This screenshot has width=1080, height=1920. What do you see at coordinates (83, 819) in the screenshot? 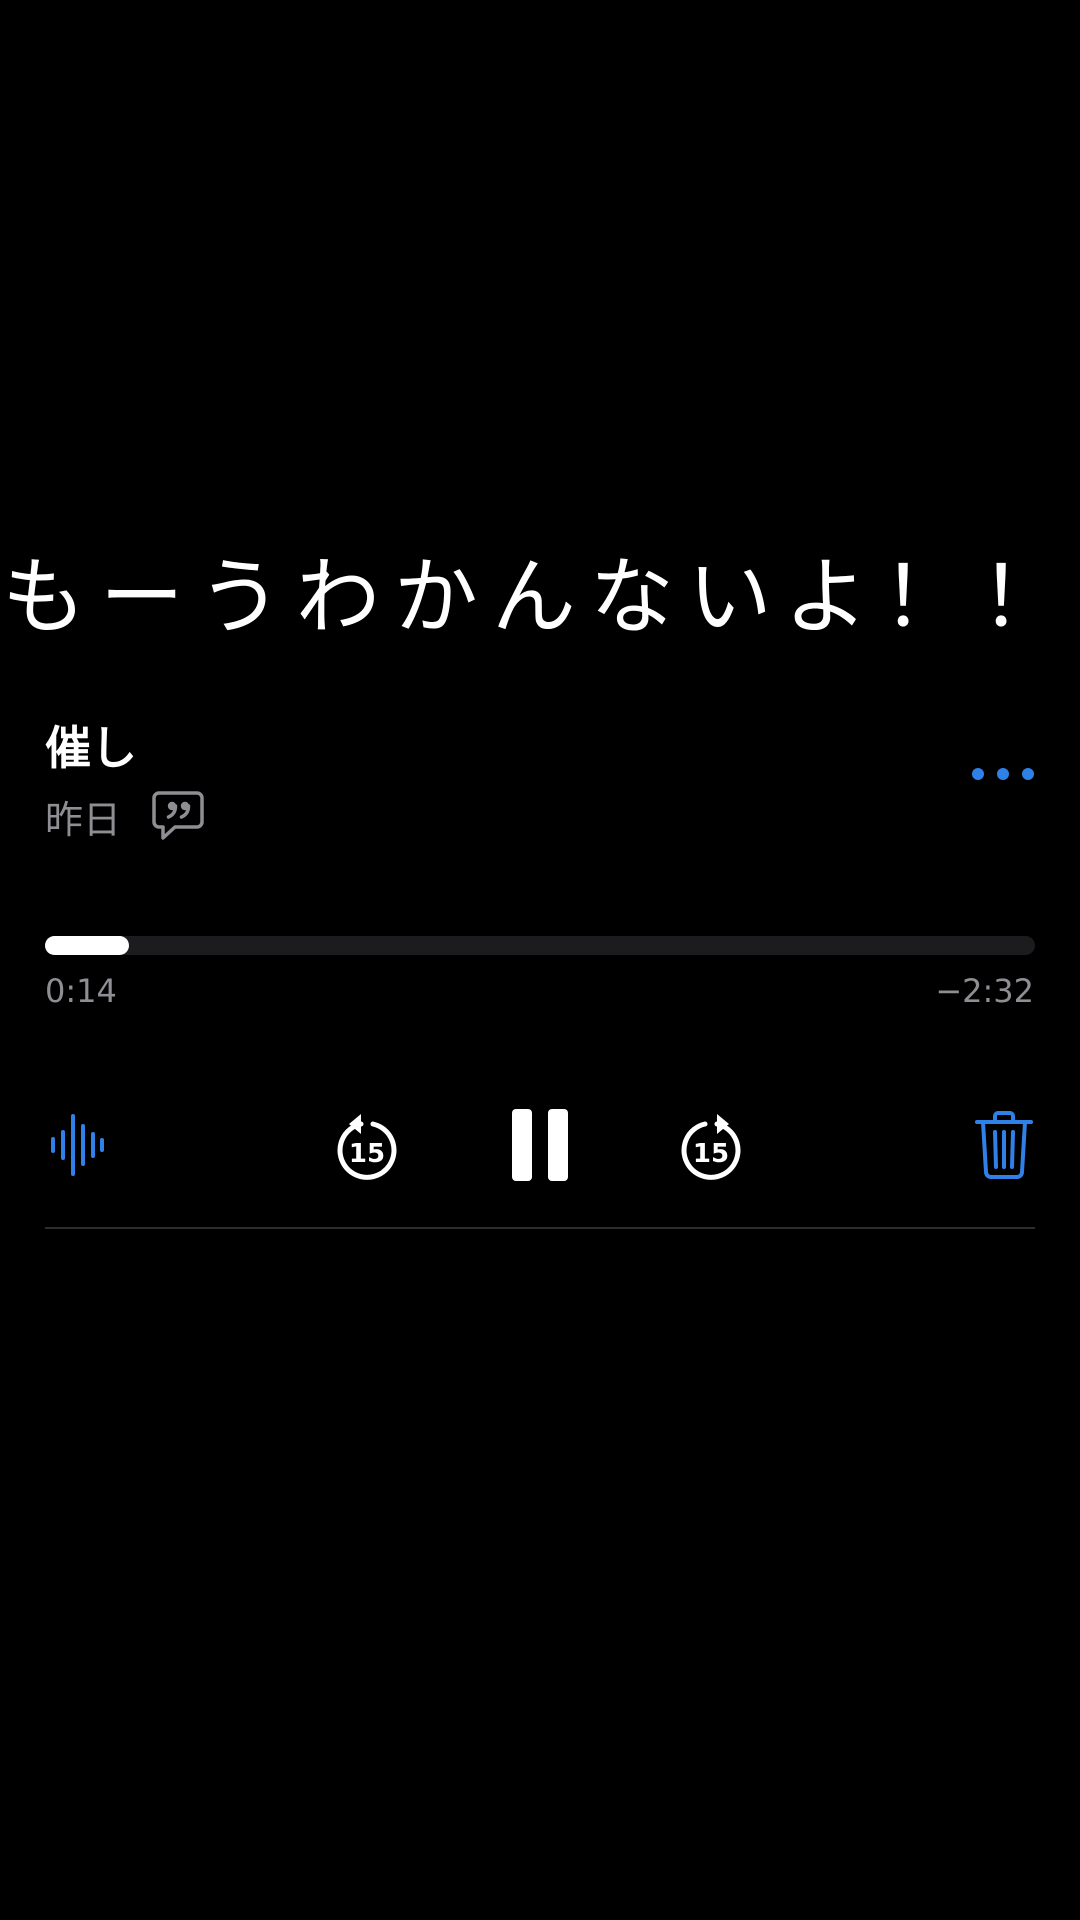
I see `recording-date: 昨日` at bounding box center [83, 819].